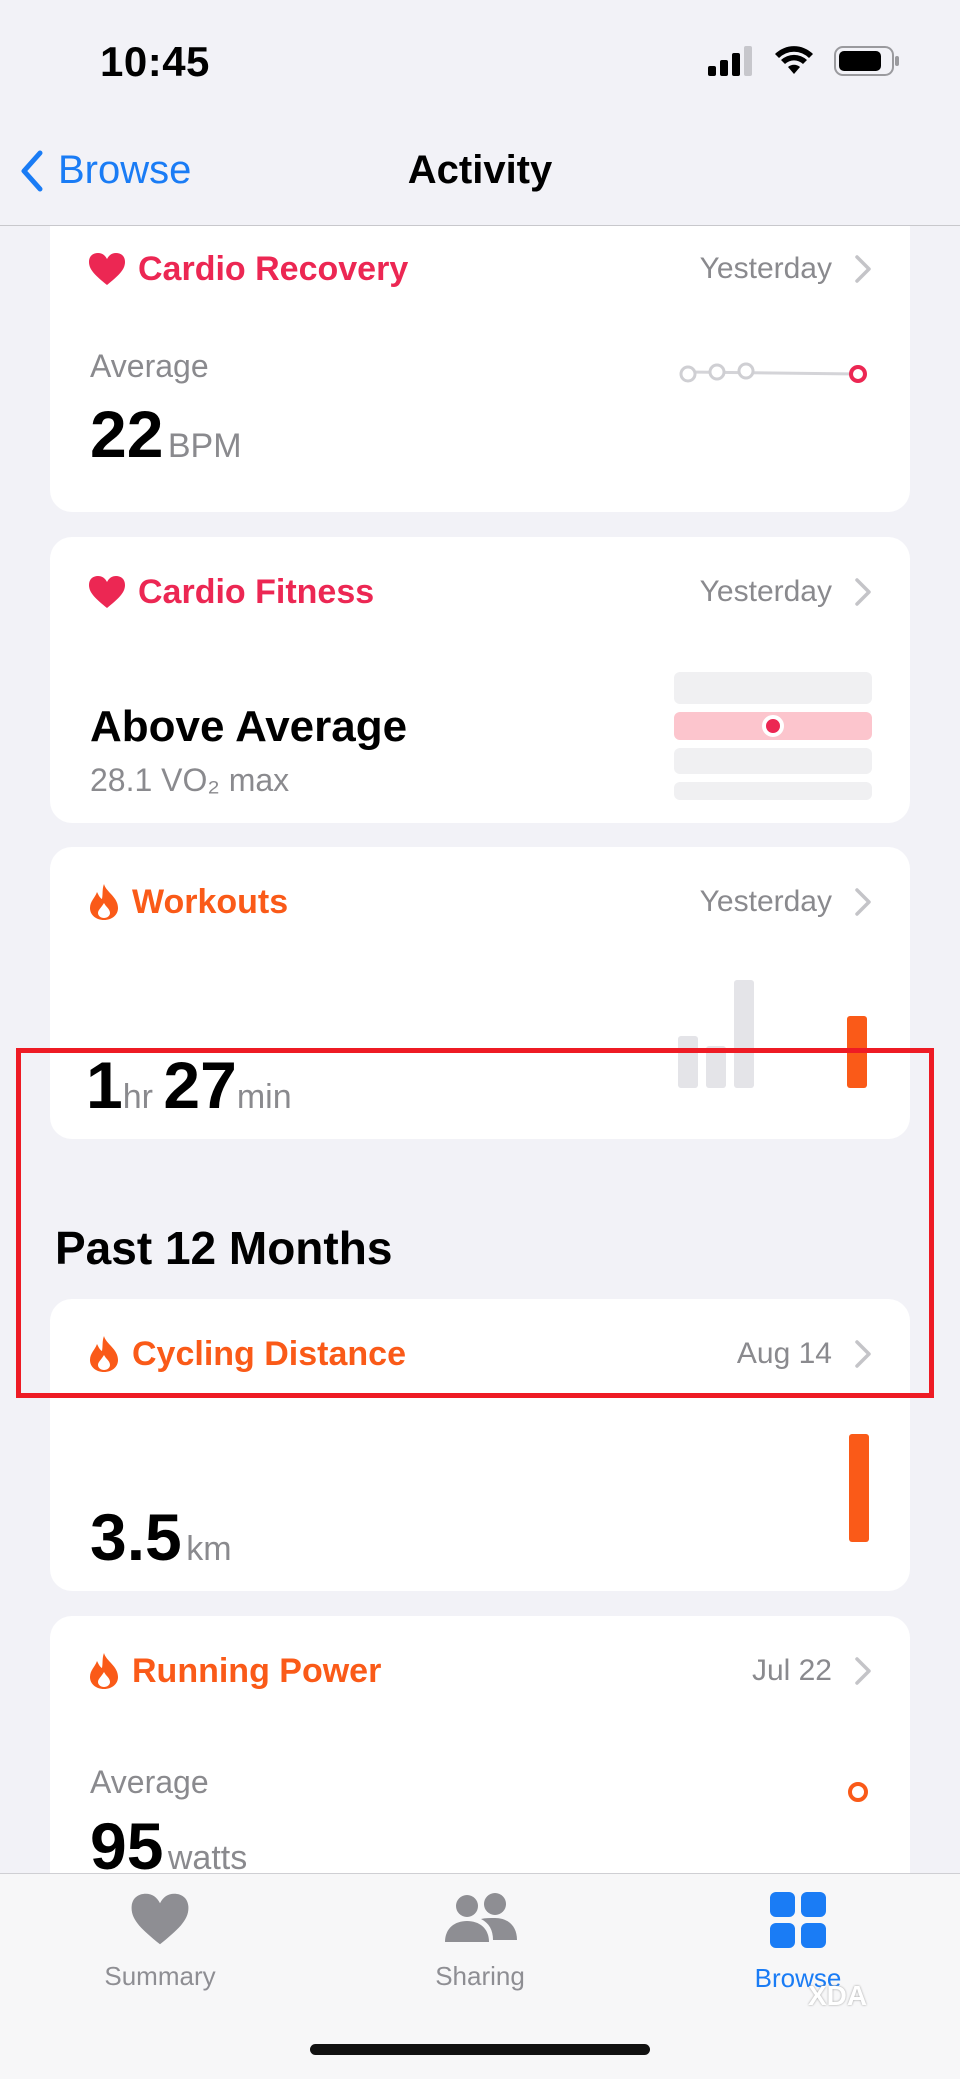  What do you see at coordinates (204, 446) in the screenshot?
I see `value-unit: BPM` at bounding box center [204, 446].